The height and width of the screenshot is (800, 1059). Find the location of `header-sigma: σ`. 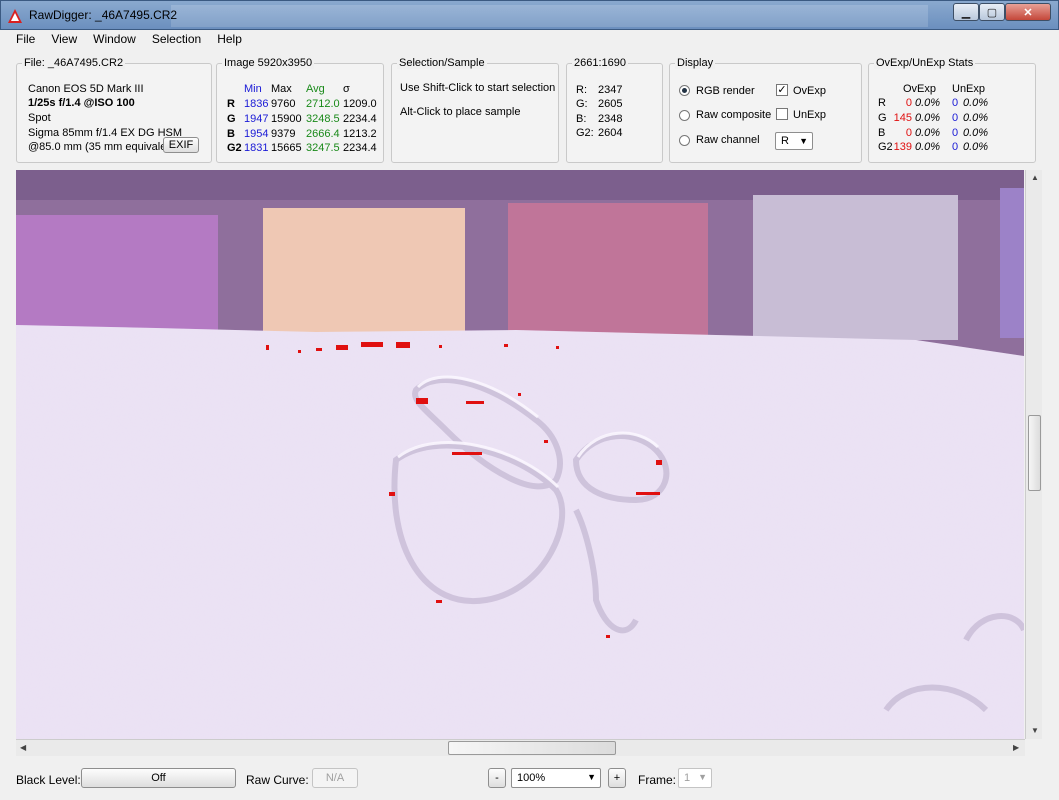

header-sigma: σ is located at coordinates (346, 89).